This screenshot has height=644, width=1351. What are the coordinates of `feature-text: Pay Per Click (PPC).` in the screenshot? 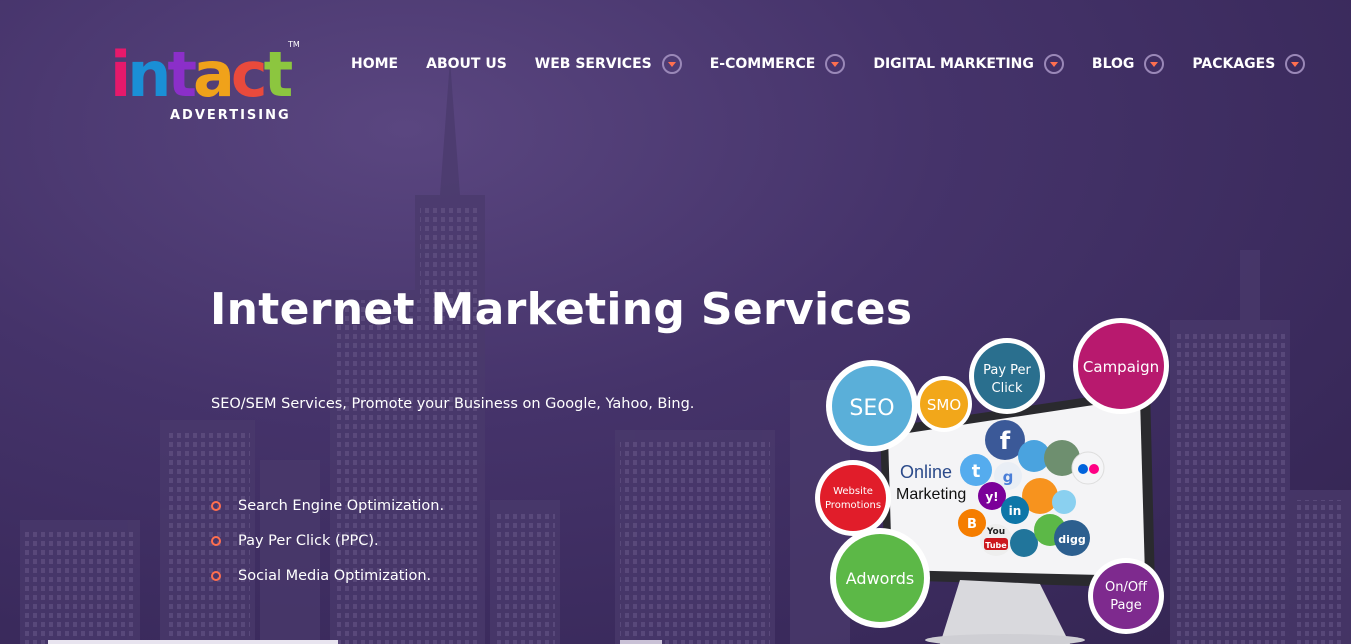 It's located at (308, 540).